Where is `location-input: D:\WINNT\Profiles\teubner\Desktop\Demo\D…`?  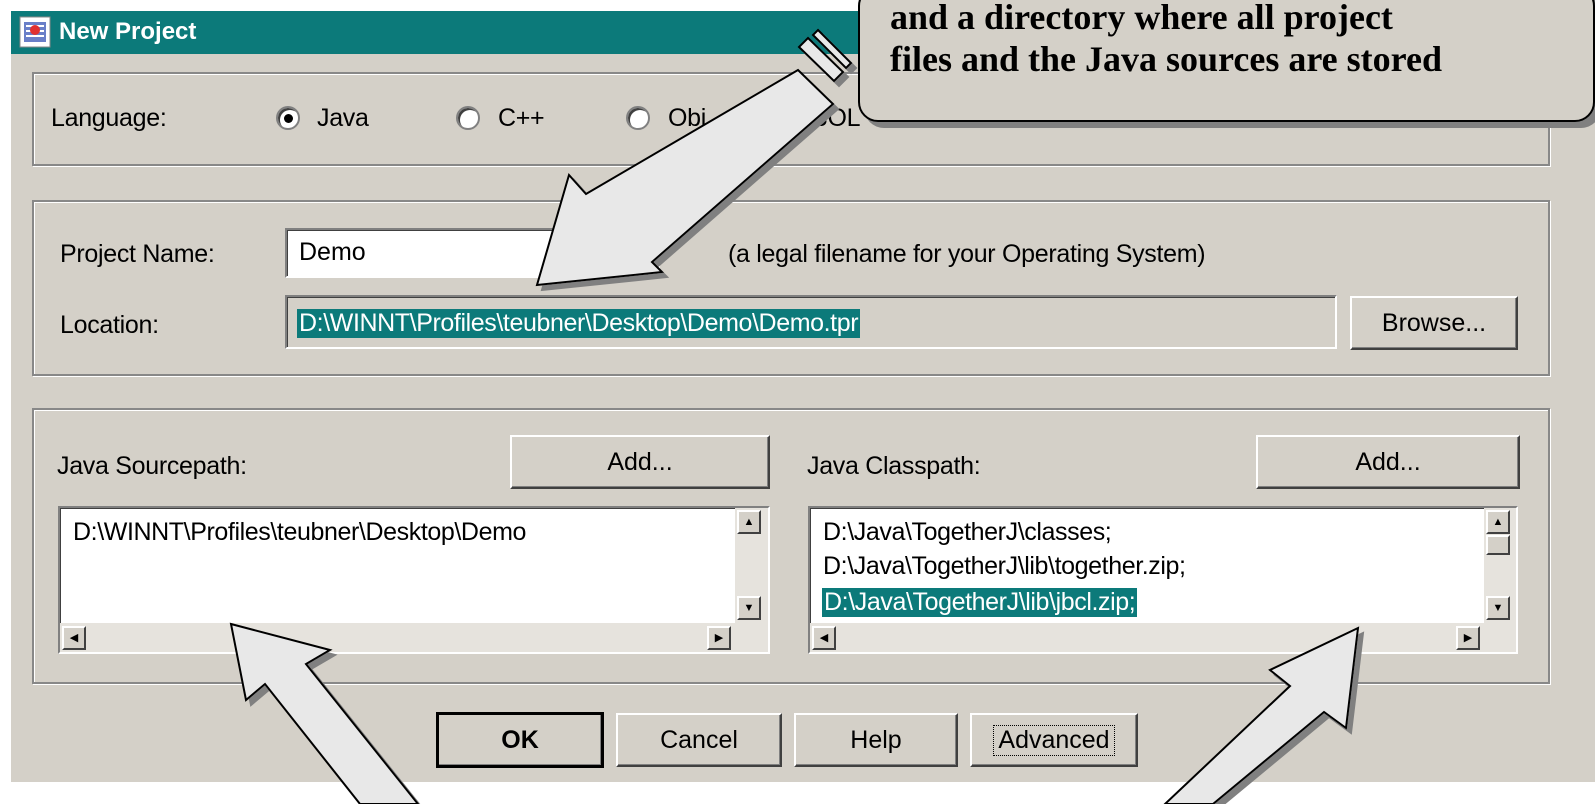
location-input: D:\WINNT\Profiles\teubner\Desktop\Demo\D… is located at coordinates (811, 322).